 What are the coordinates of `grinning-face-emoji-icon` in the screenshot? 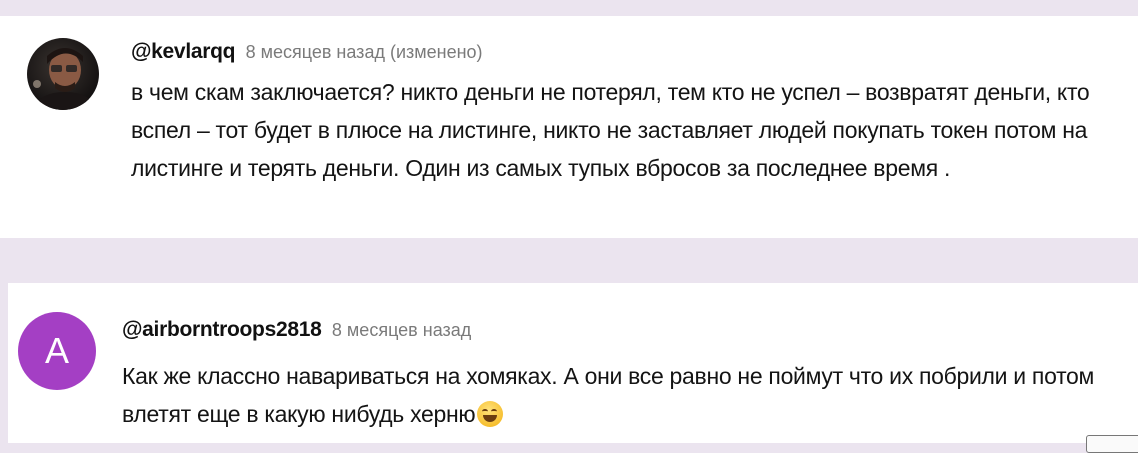 It's located at (490, 414).